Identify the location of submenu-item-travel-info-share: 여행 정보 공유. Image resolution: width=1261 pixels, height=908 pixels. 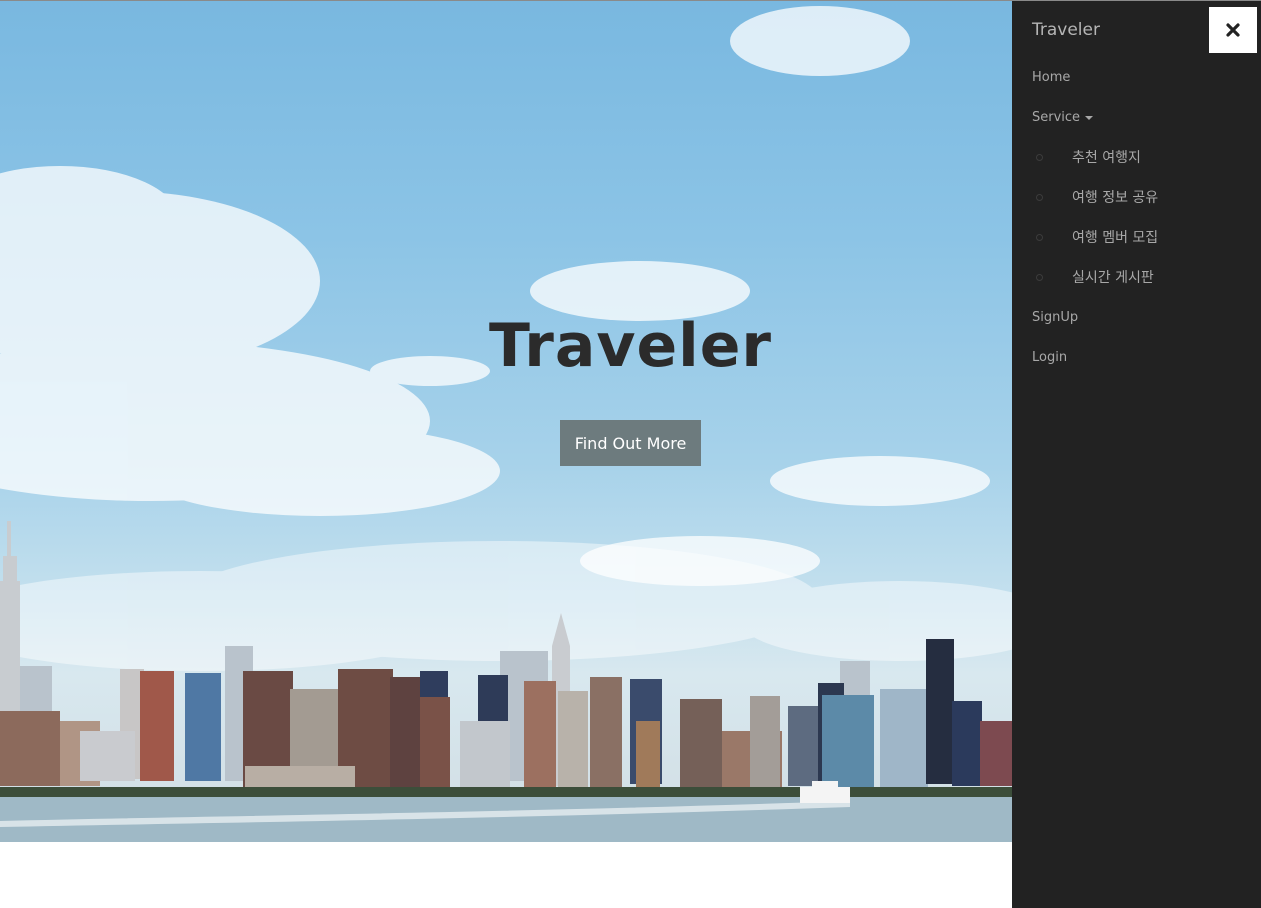
(1097, 197).